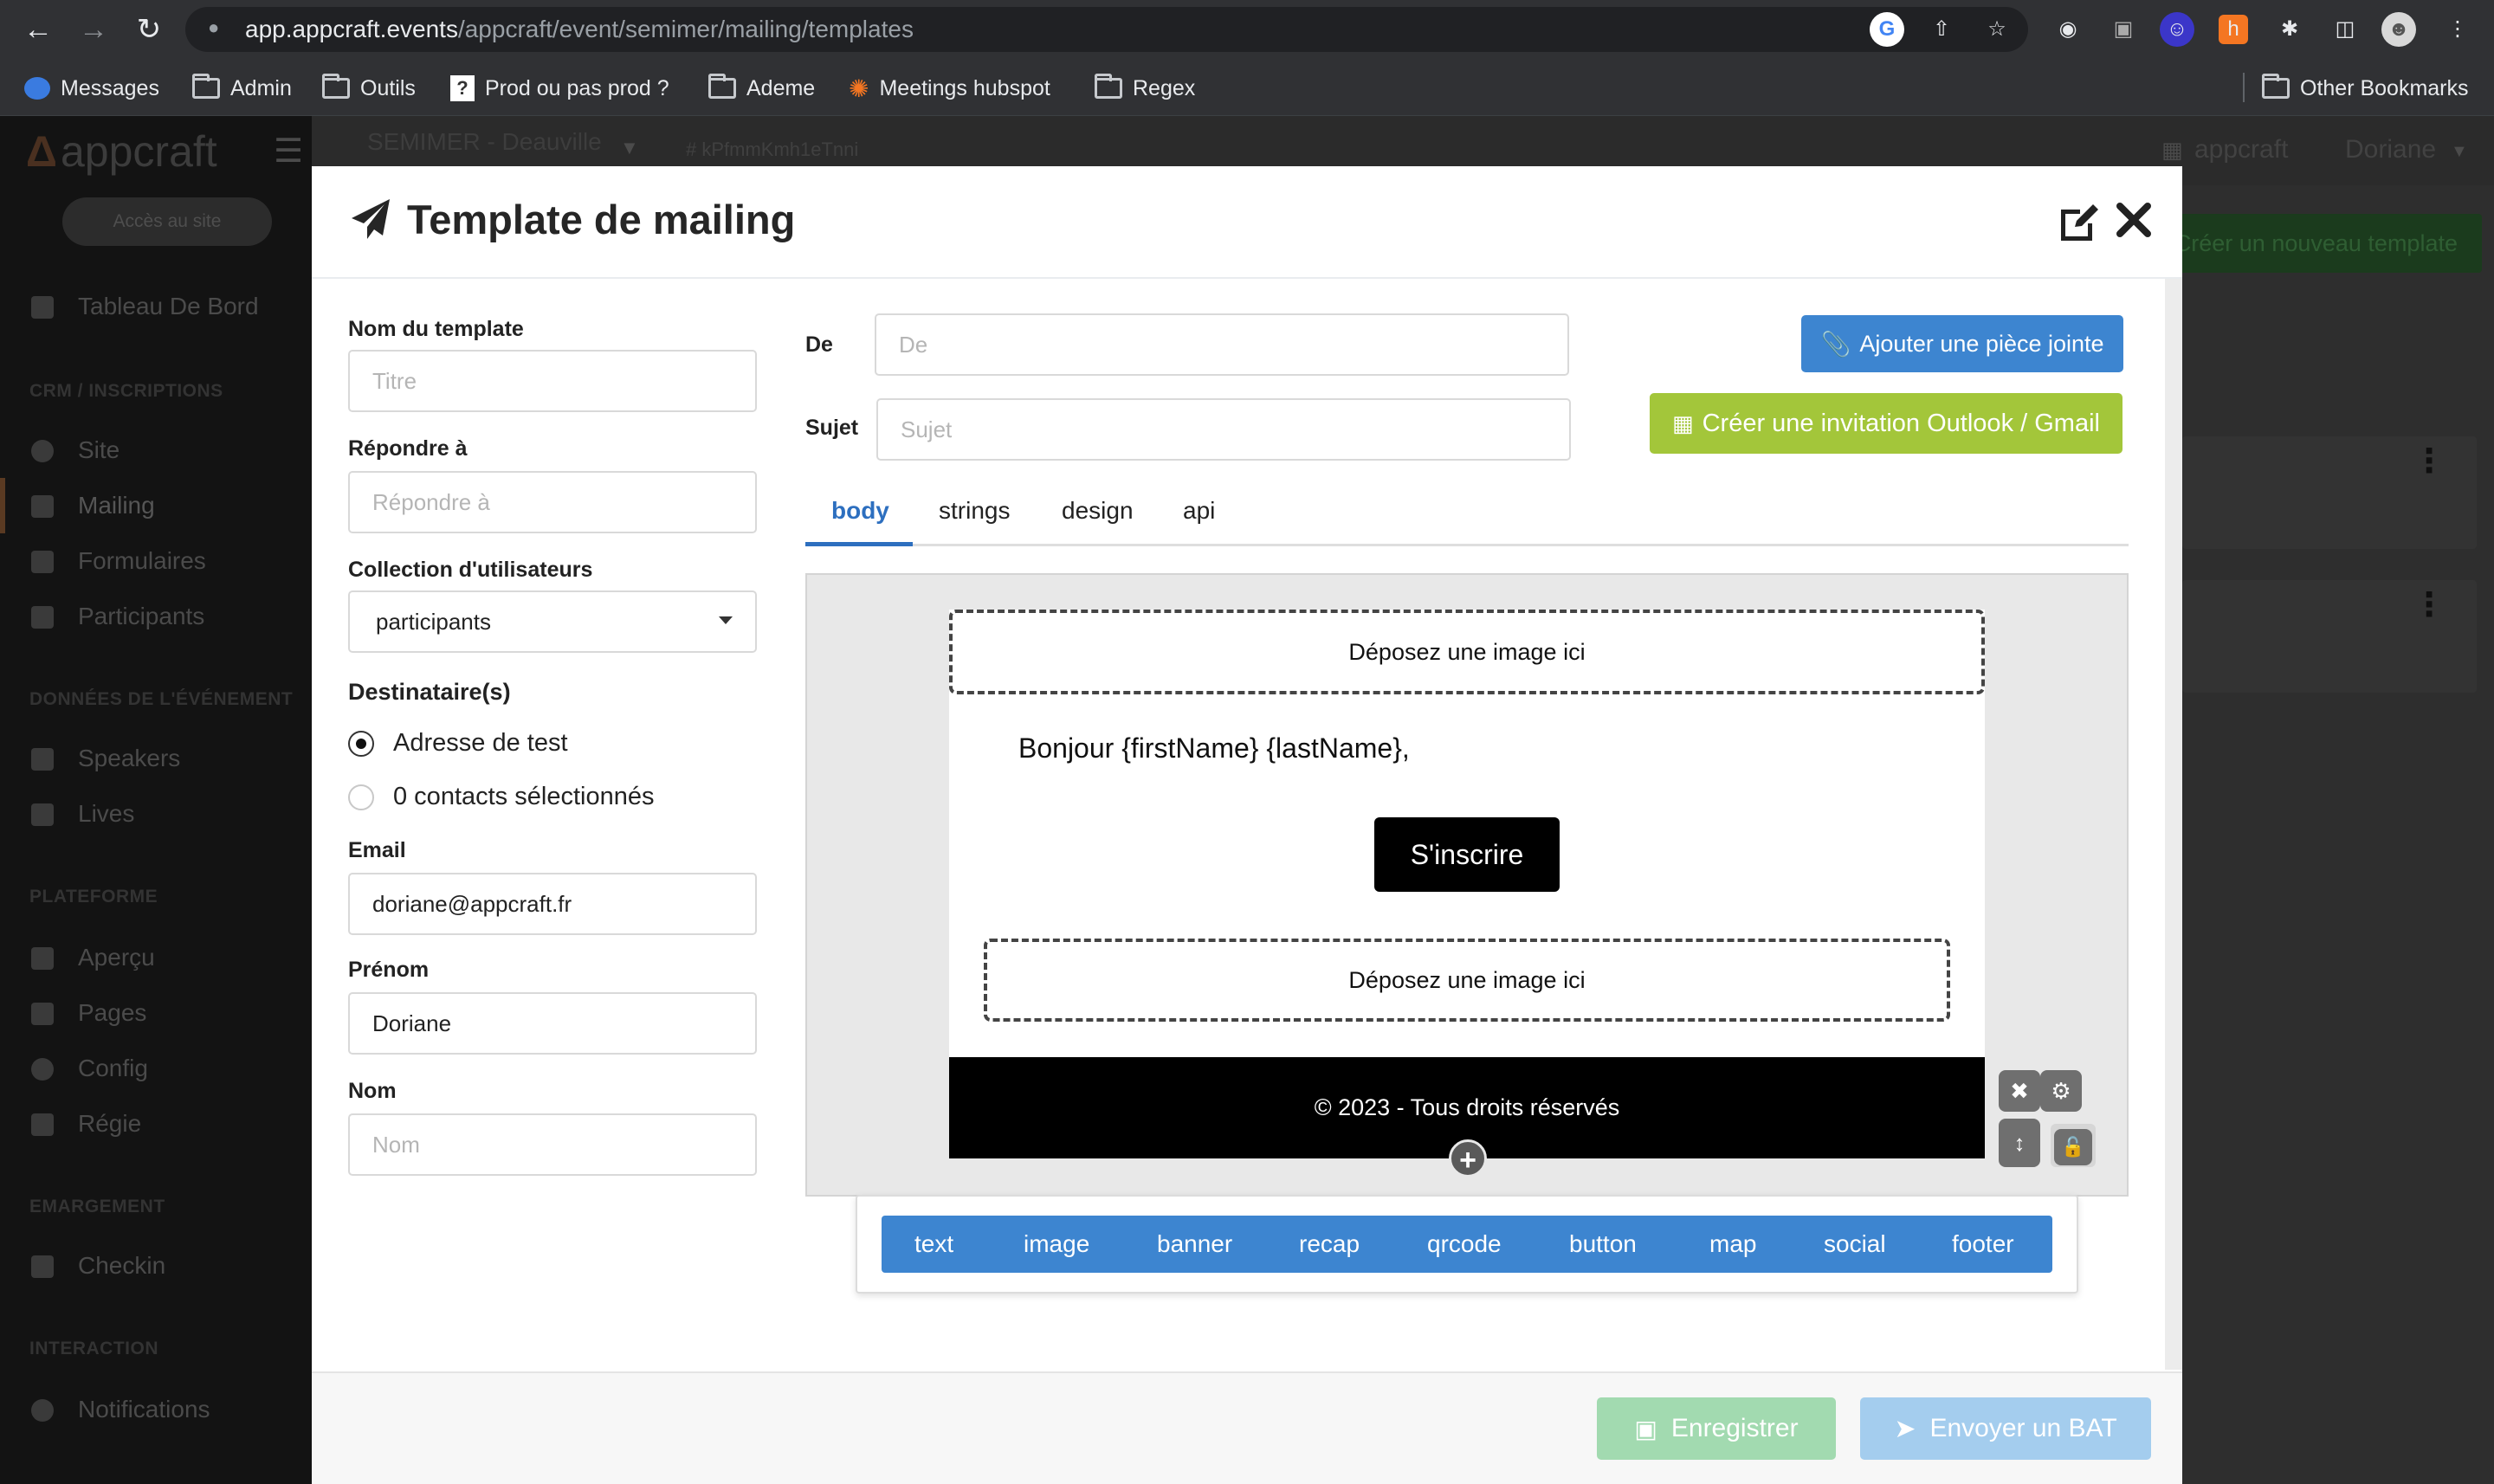 This screenshot has height=1484, width=2494. What do you see at coordinates (1223, 429) in the screenshot?
I see `subject-input: Sujet` at bounding box center [1223, 429].